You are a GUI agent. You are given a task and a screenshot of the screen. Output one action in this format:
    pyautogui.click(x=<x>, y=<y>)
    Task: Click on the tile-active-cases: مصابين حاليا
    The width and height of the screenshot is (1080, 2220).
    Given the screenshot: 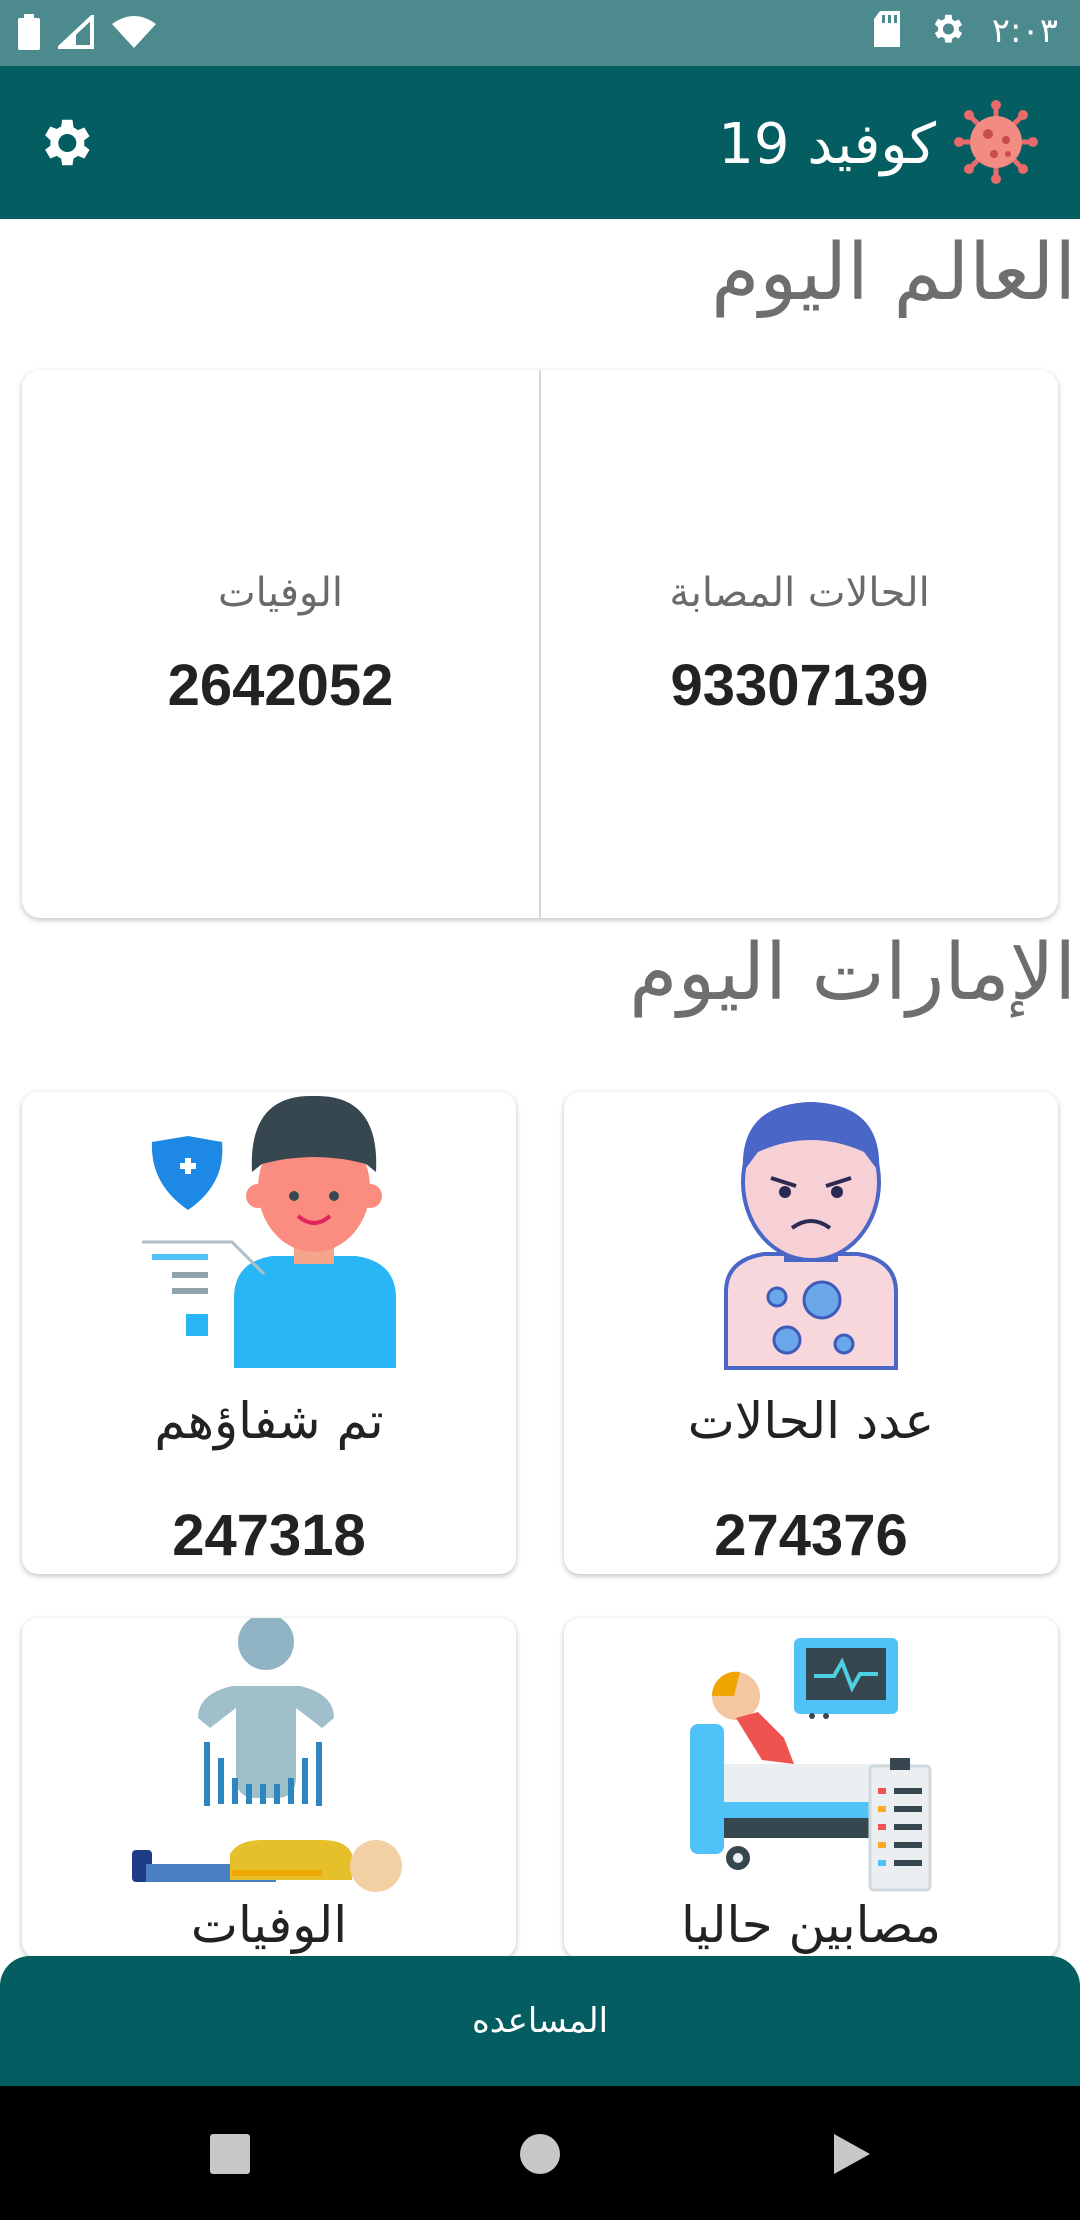 What is the action you would take?
    pyautogui.click(x=811, y=1788)
    